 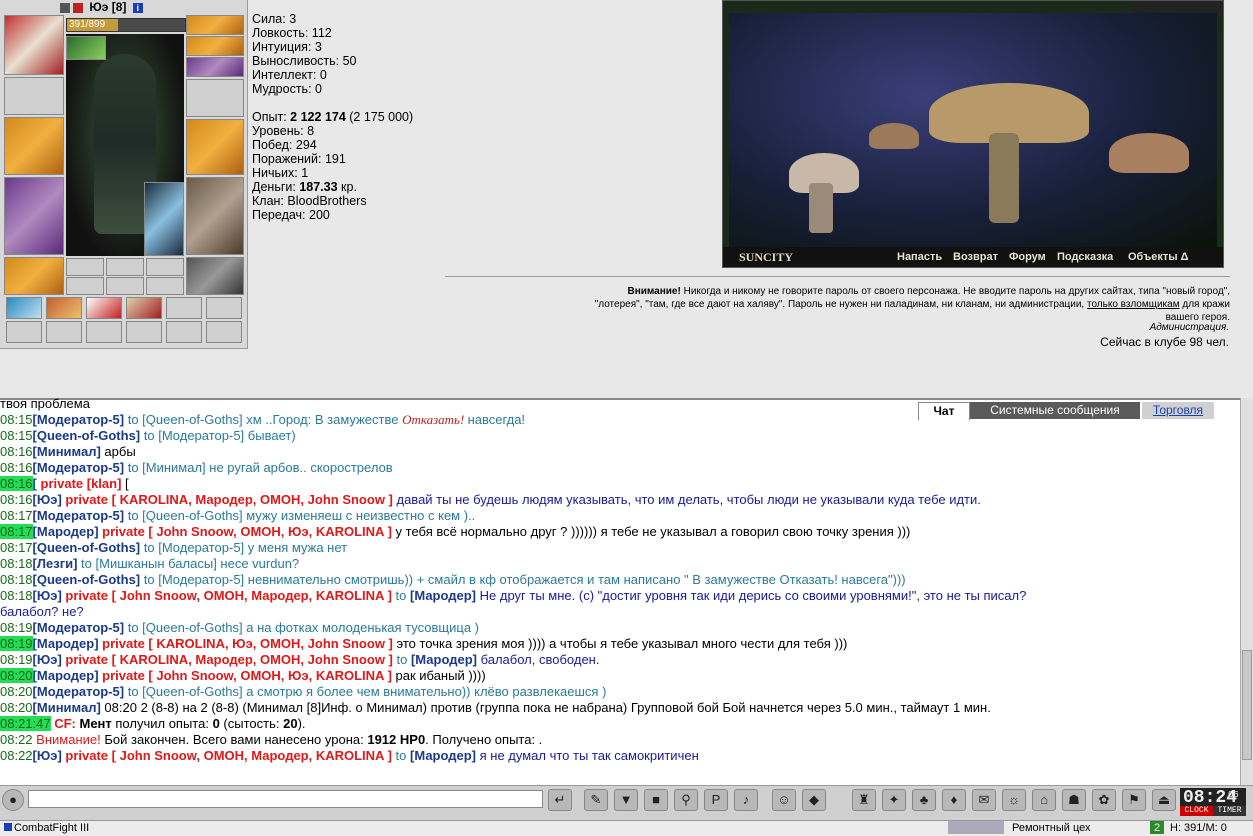 I want to click on chat-recipient: to [Минимал], so click(x=165, y=467).